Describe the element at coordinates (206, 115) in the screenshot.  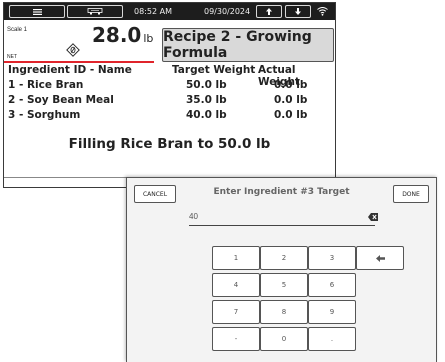
I see `target-weight: 40.0 lb` at that location.